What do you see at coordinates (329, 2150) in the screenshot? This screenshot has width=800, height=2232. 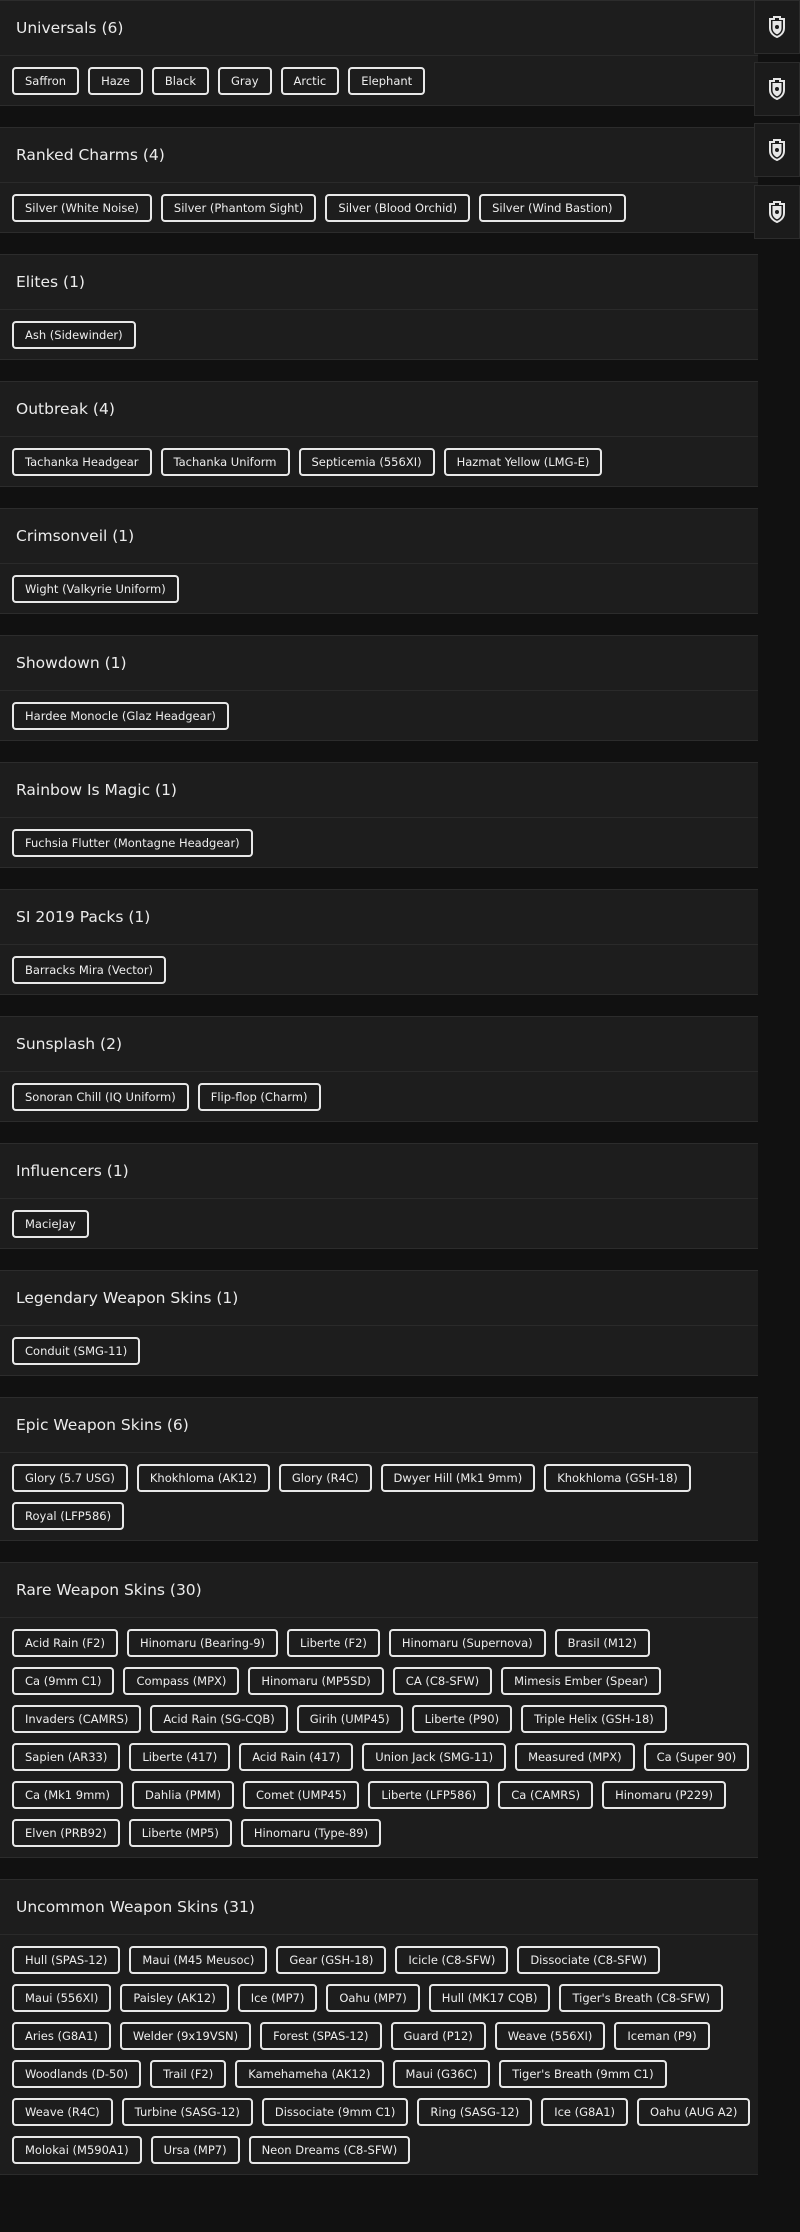 I see `item-chip: Neon Dreams (C8-SFW)` at bounding box center [329, 2150].